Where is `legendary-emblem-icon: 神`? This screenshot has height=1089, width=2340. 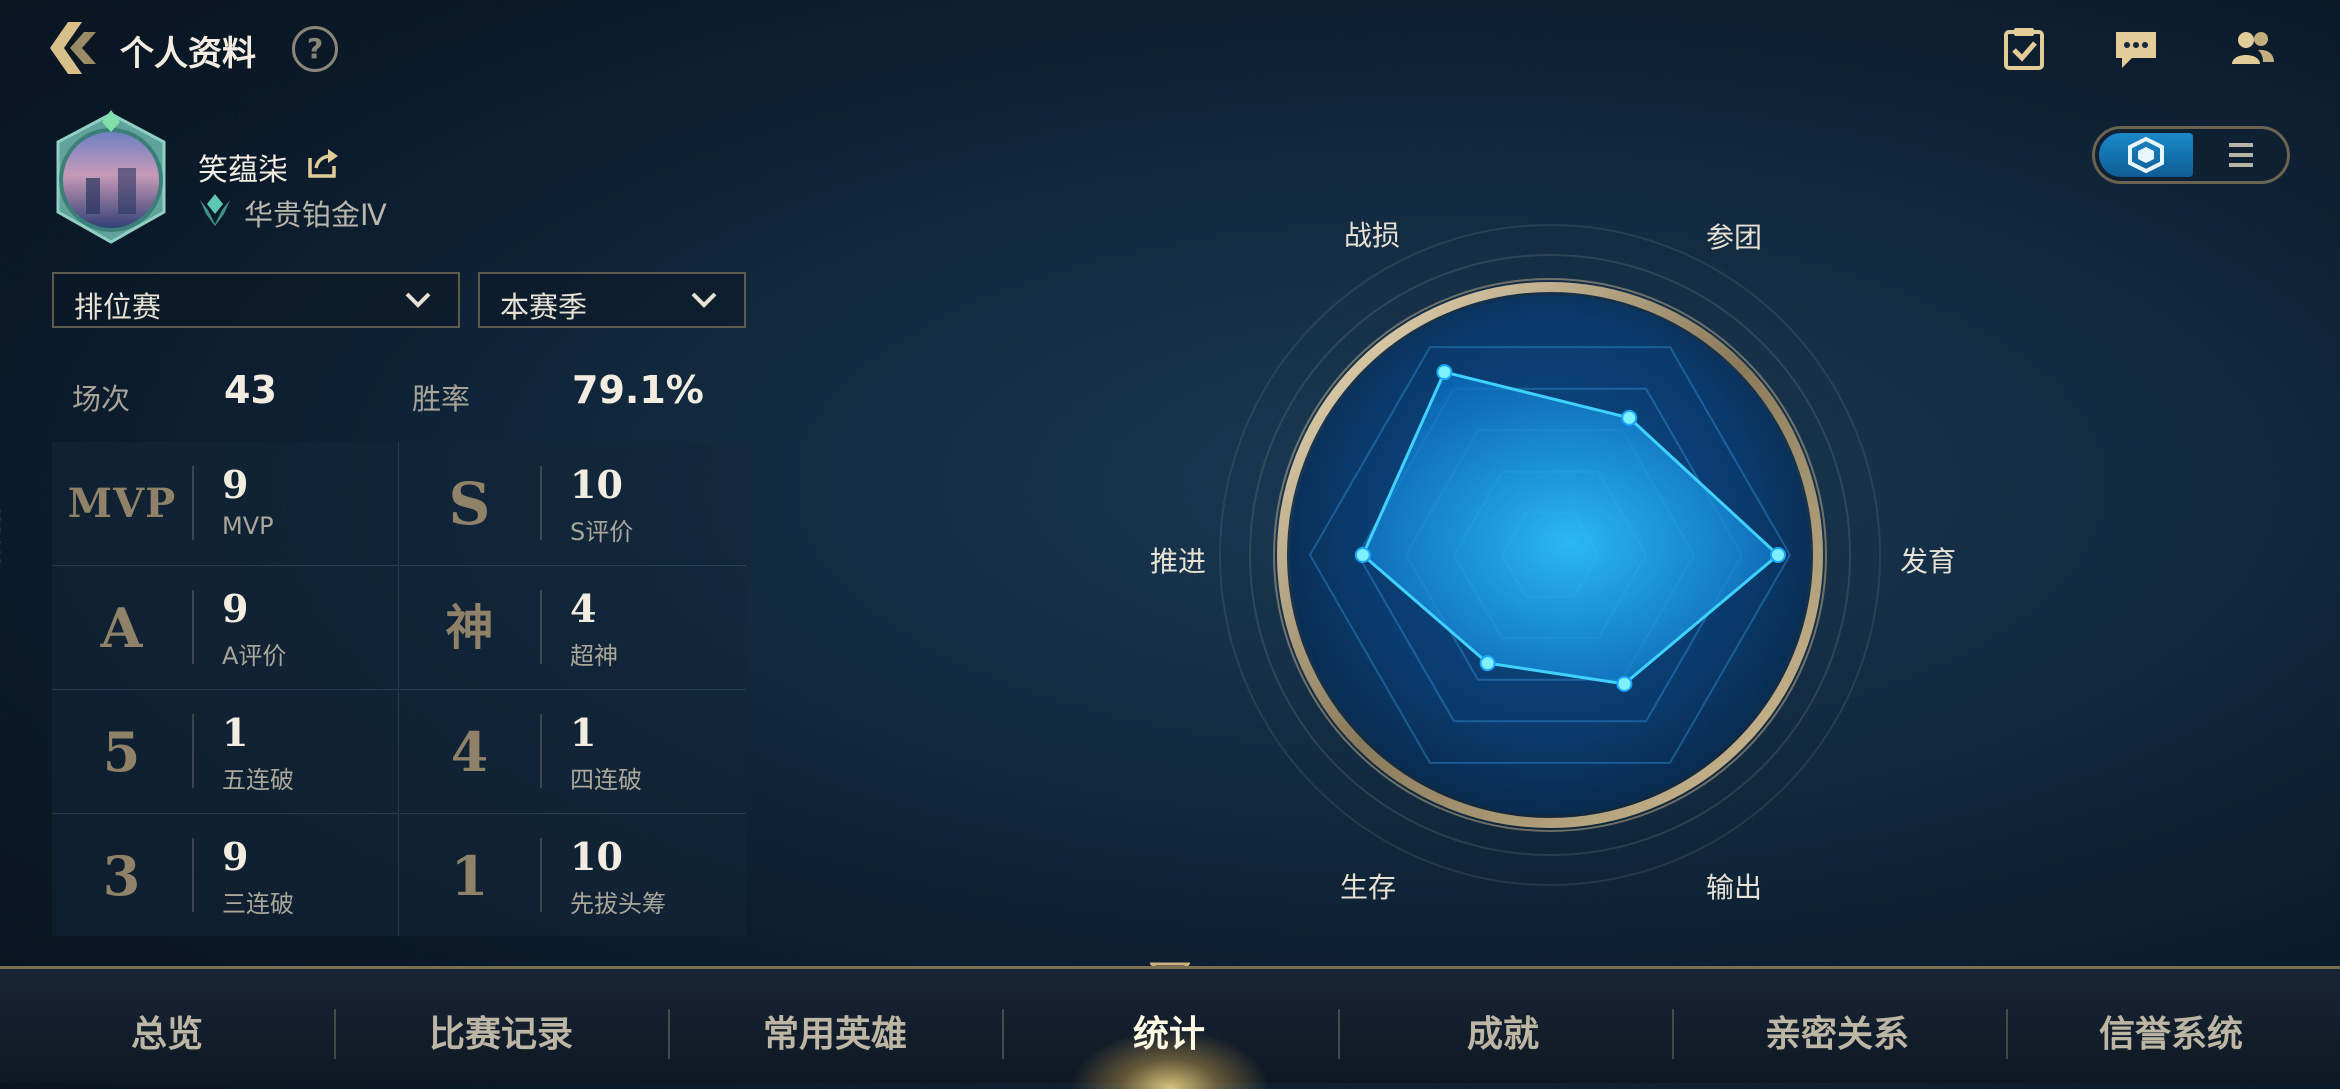
legendary-emblem-icon: 神 is located at coordinates (470, 628).